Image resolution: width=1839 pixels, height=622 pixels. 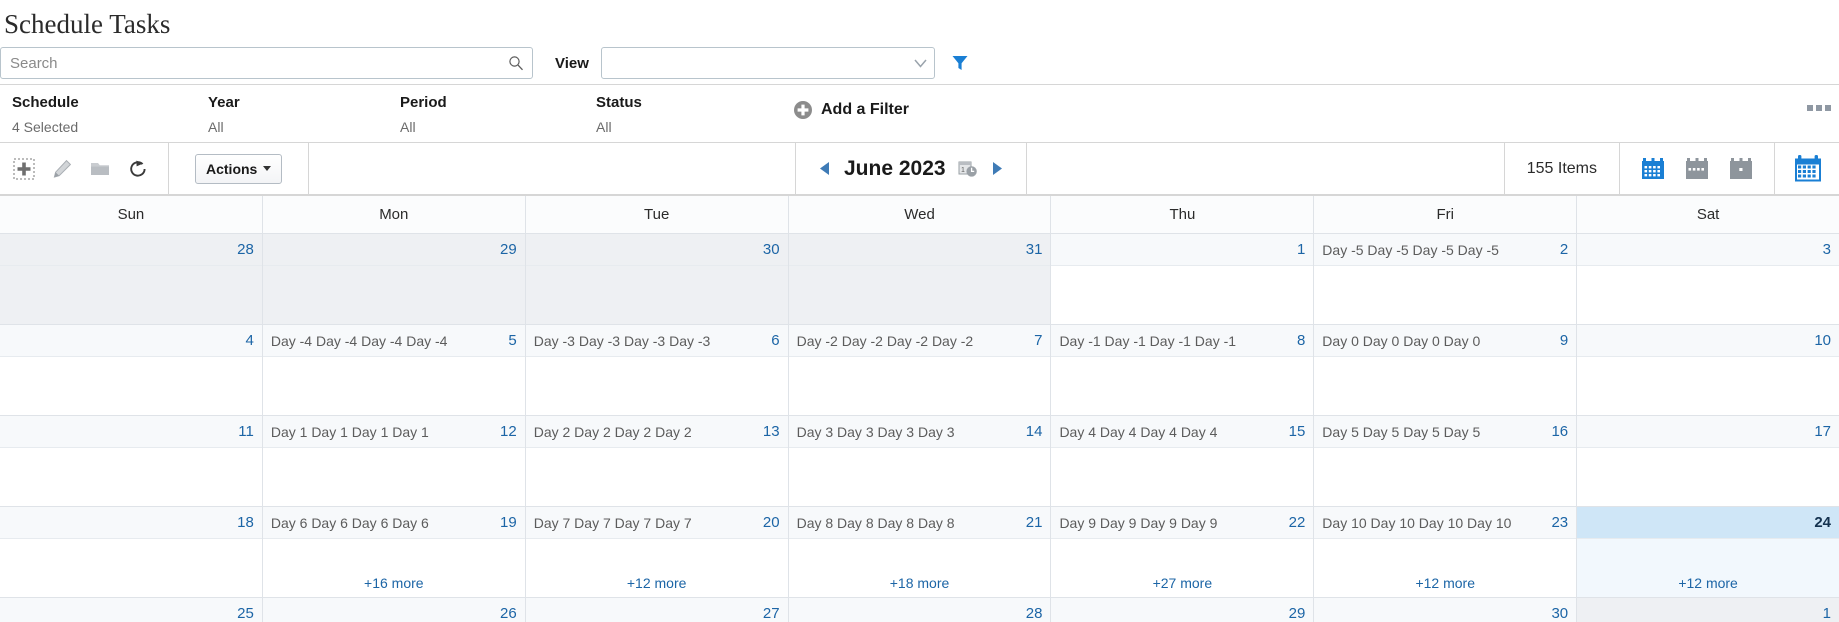 I want to click on filter-year: Year All, so click(x=224, y=114).